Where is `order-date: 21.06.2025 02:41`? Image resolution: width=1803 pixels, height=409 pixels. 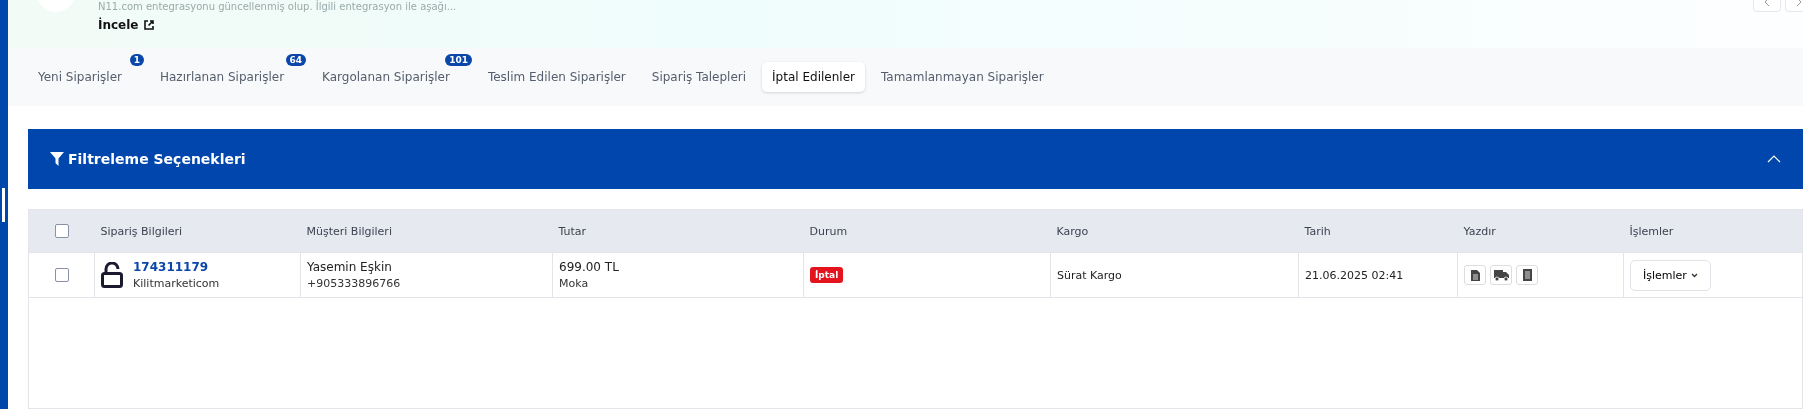 order-date: 21.06.2025 02:41 is located at coordinates (1378, 275).